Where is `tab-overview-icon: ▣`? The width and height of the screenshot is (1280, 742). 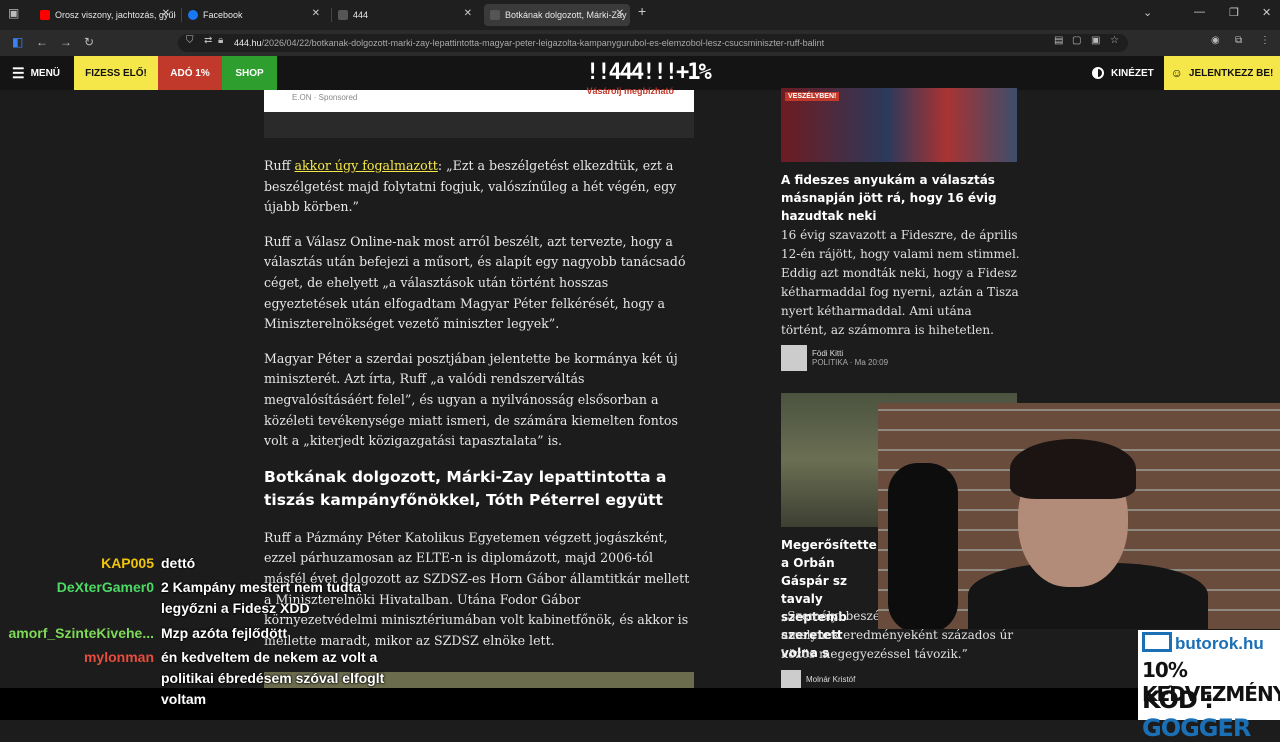 tab-overview-icon: ▣ is located at coordinates (13, 13).